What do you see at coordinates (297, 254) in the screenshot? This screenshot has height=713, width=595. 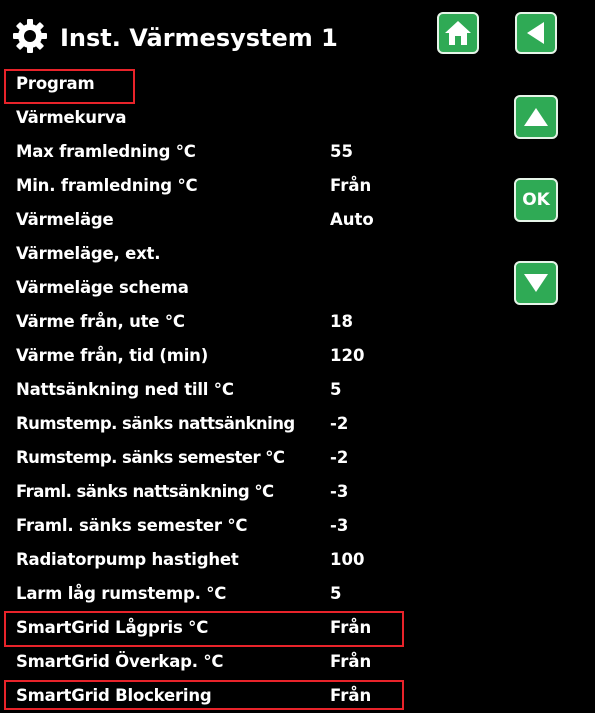 I see `menu-item-varmelage-ext: Värmeläge, ext.` at bounding box center [297, 254].